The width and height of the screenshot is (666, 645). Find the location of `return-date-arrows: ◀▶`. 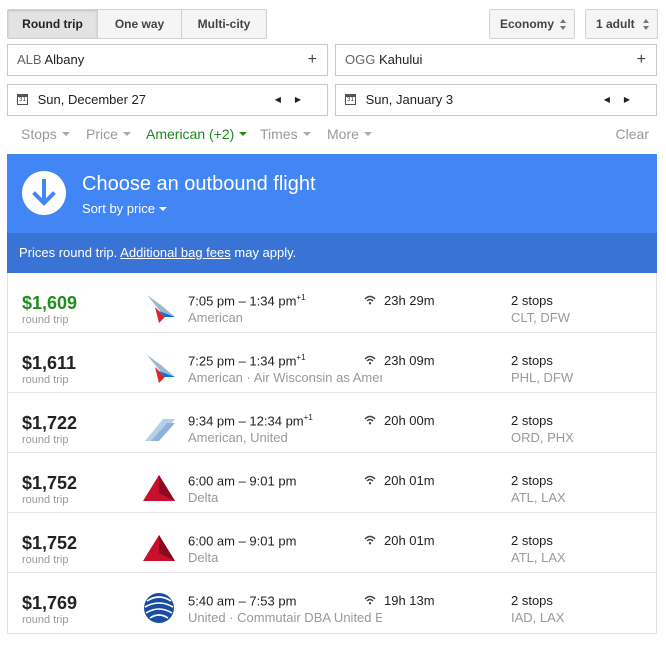

return-date-arrows: ◀▶ is located at coordinates (624, 100).